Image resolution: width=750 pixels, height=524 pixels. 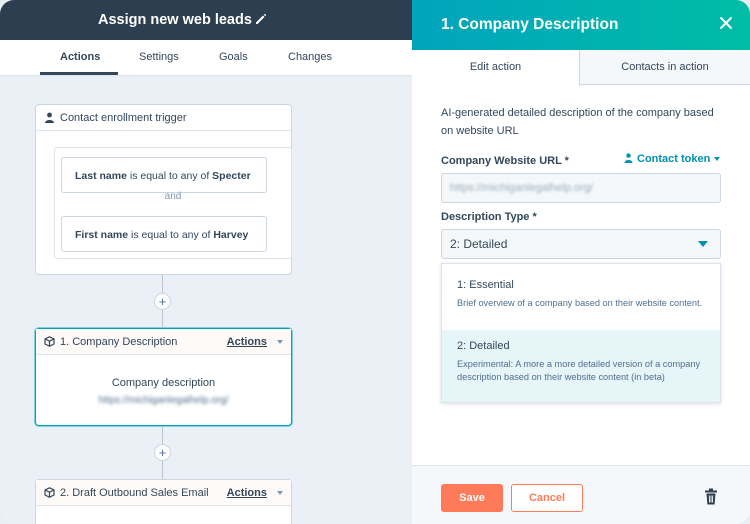 I want to click on company-url-input: https://michiganlegalhelp.org/, so click(x=581, y=188).